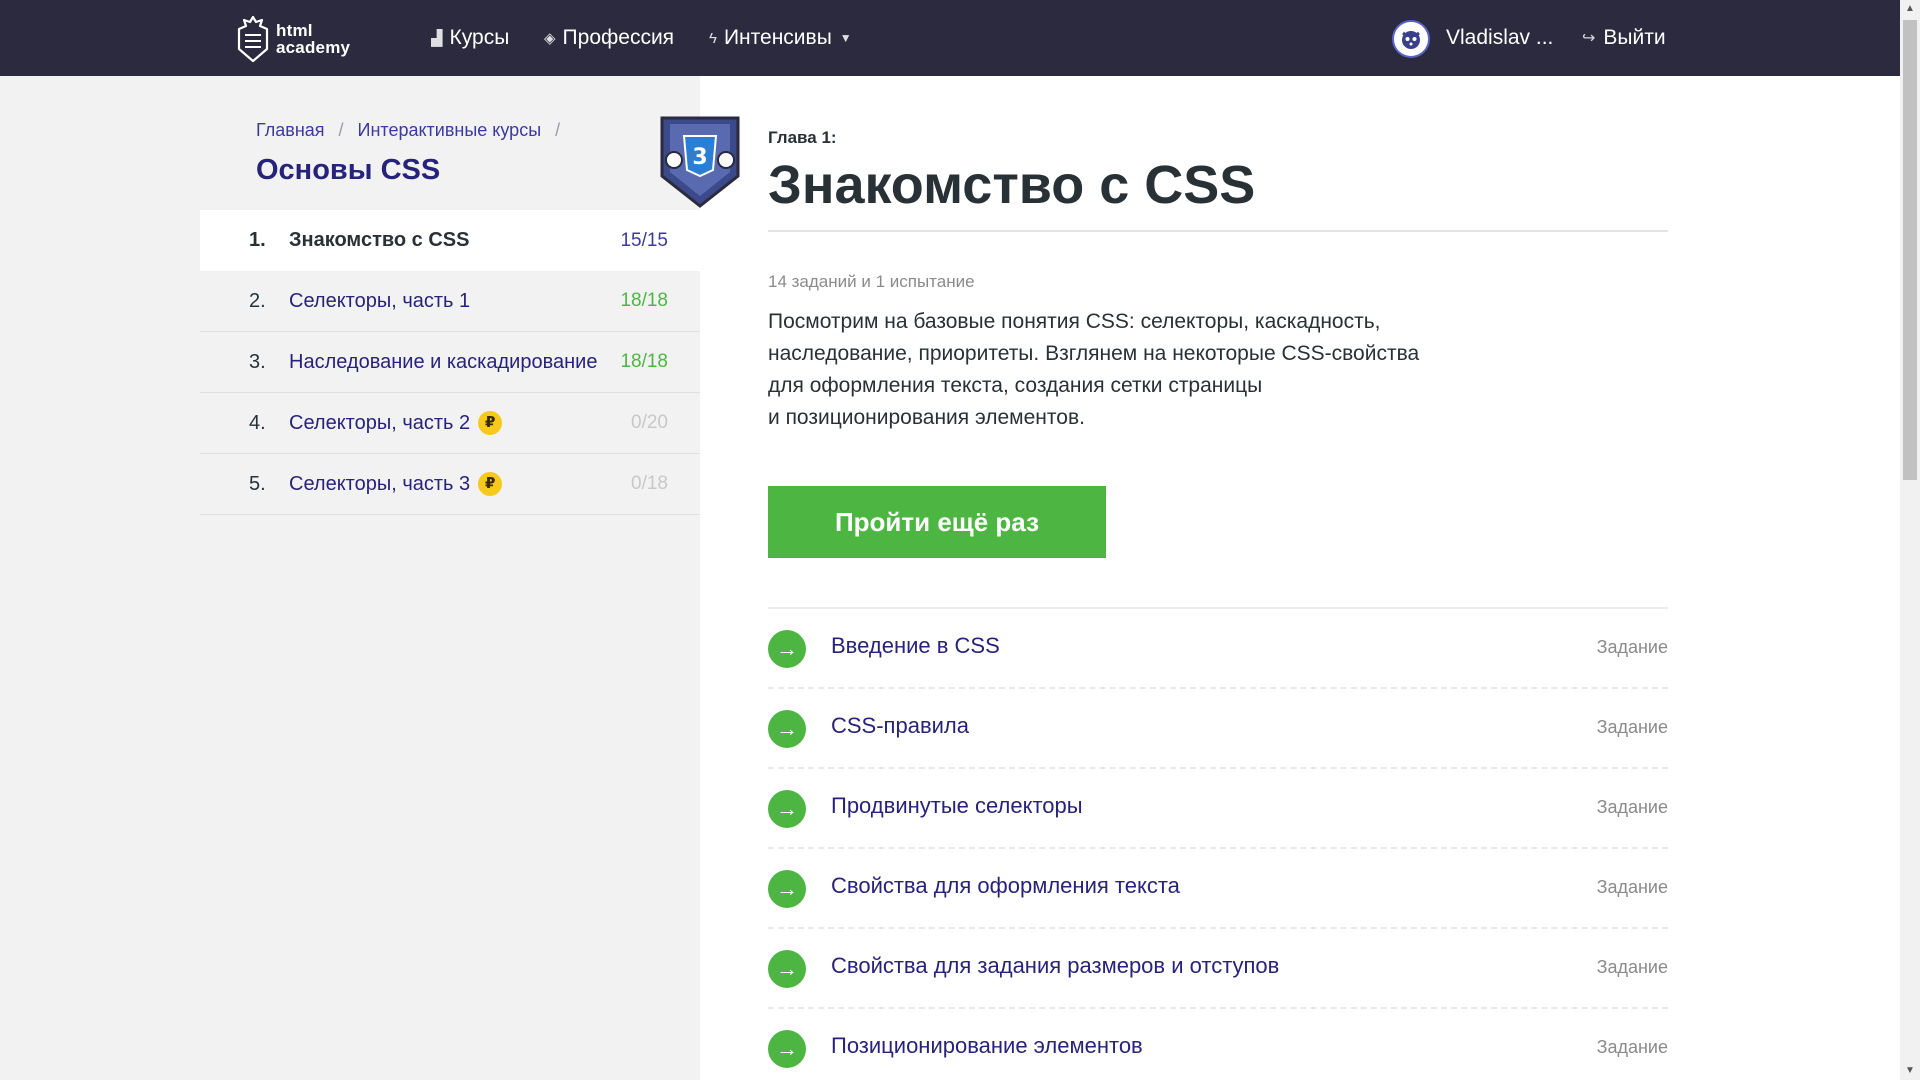  What do you see at coordinates (1012, 185) in the screenshot?
I see `page-title: Знакомство с CSS` at bounding box center [1012, 185].